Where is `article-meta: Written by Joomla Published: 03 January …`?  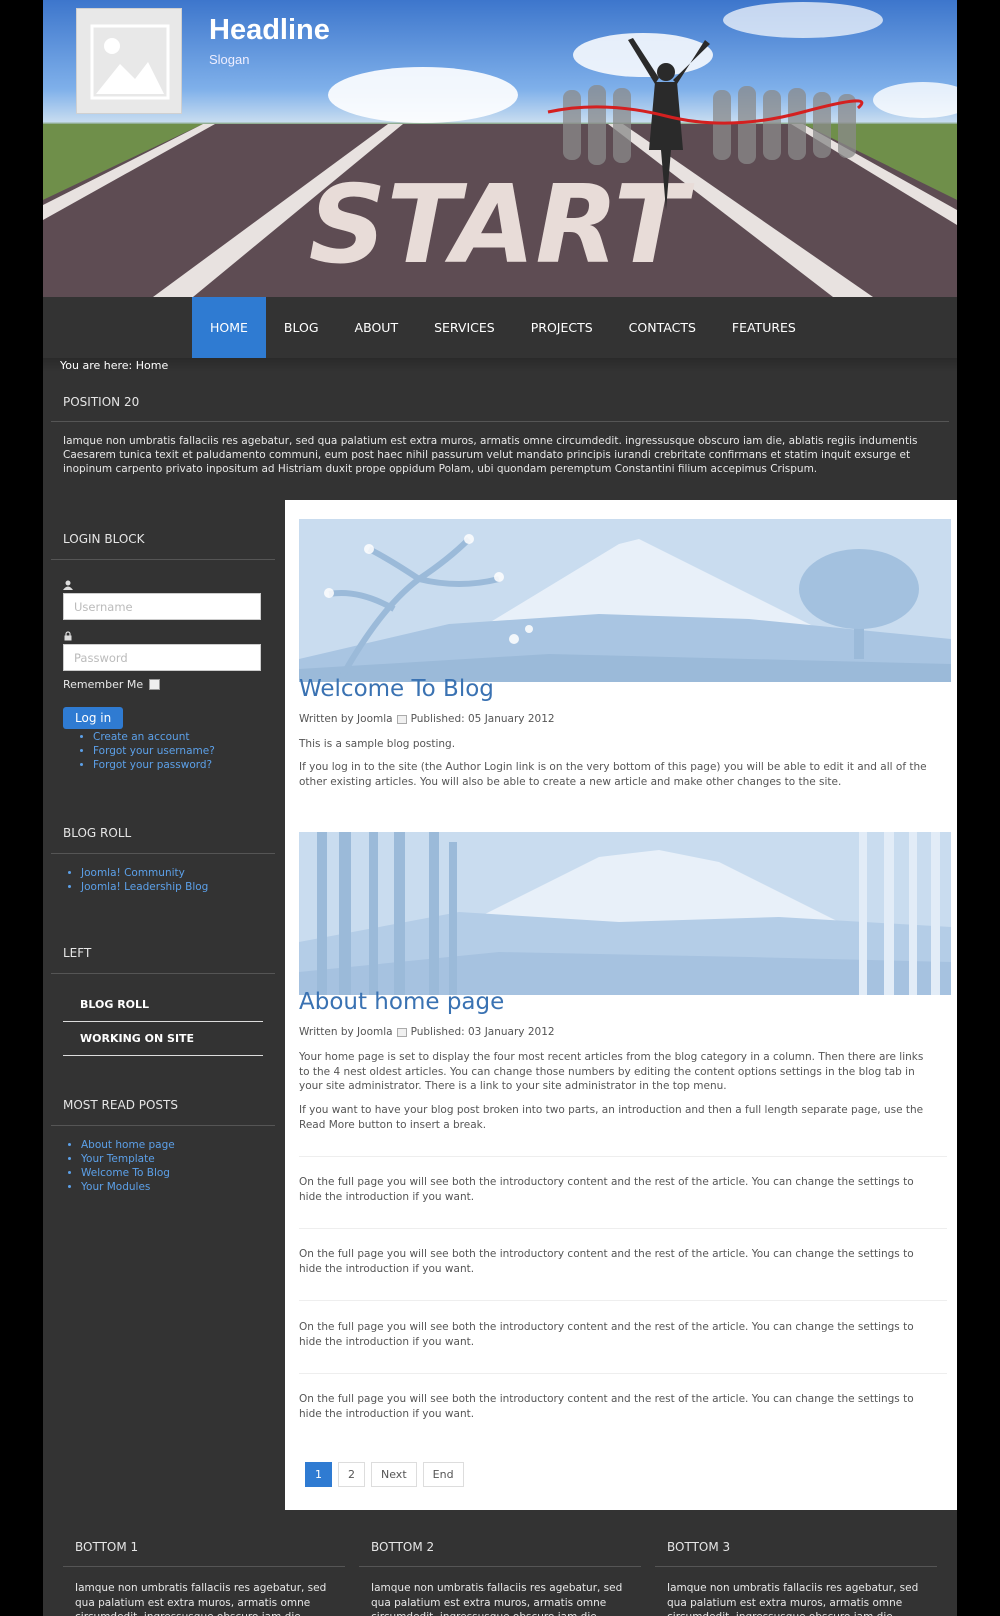
article-meta: Written by Joomla Published: 03 January … is located at coordinates (427, 1032).